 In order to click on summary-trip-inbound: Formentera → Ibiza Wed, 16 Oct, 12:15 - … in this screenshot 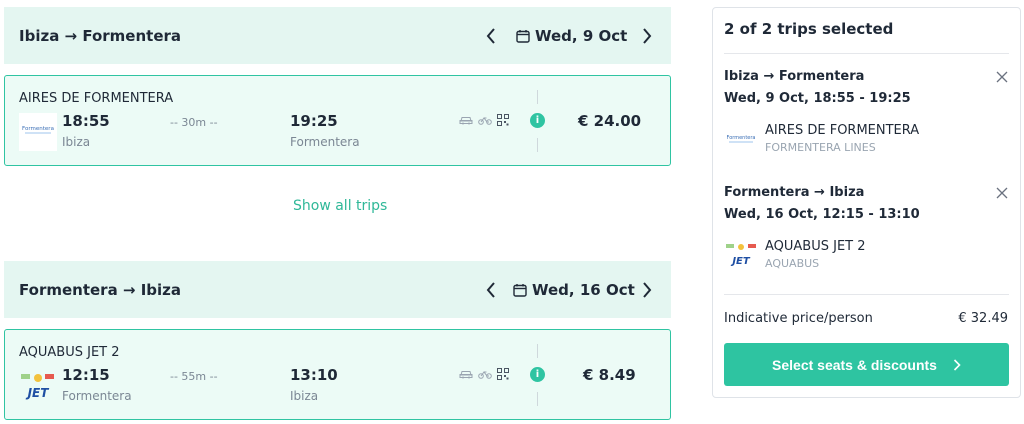, I will do `click(866, 235)`.